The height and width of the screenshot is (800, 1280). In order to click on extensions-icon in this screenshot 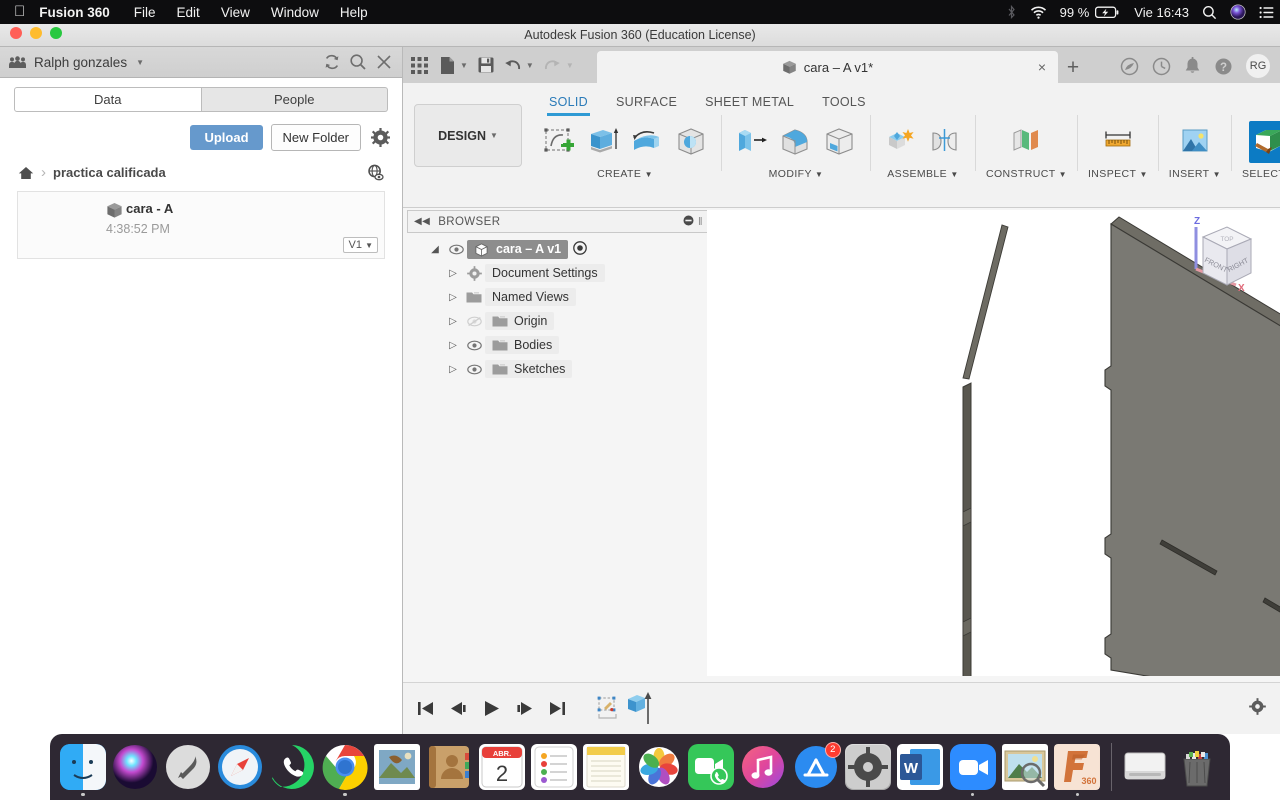, I will do `click(1129, 66)`.